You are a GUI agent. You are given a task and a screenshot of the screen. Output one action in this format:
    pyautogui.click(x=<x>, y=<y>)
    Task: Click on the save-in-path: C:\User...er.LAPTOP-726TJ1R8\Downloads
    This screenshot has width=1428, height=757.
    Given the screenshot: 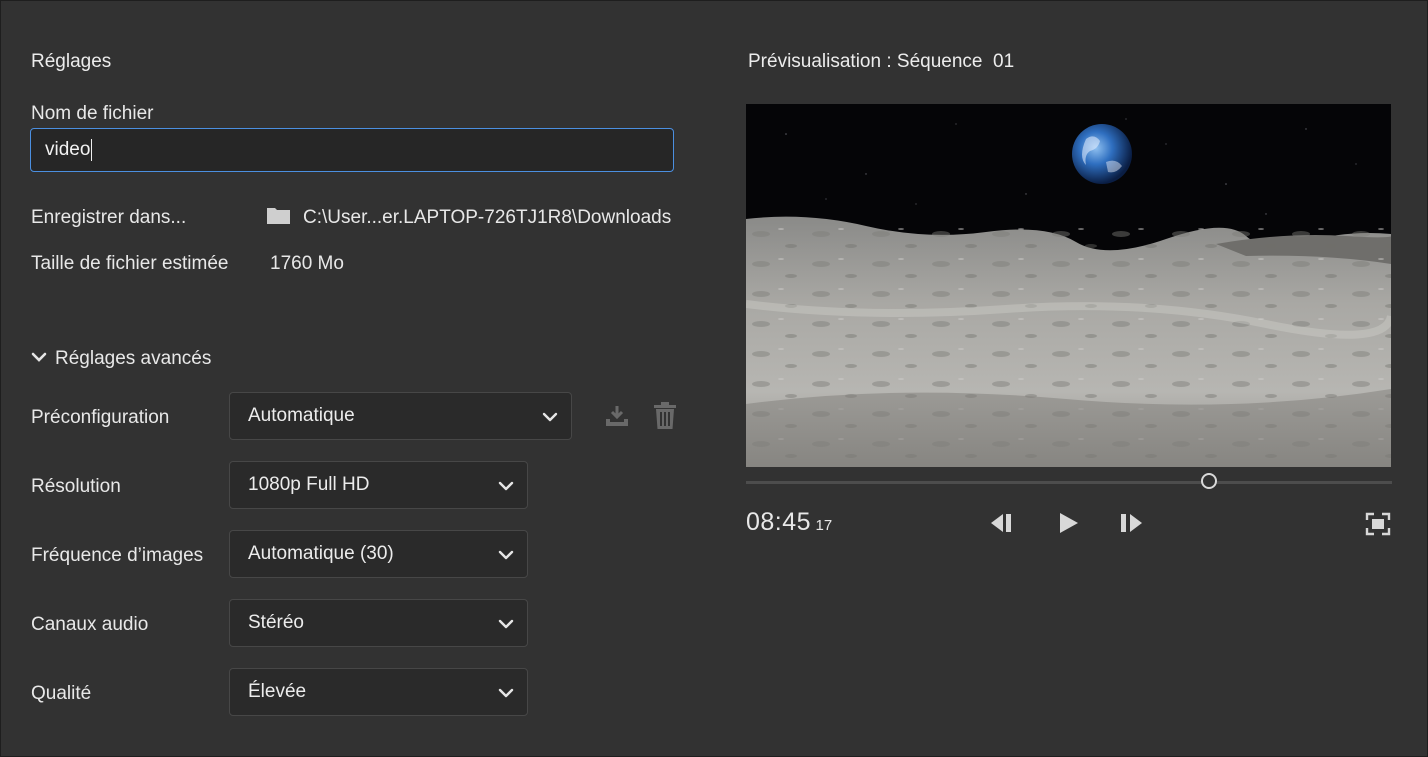 What is the action you would take?
    pyautogui.click(x=487, y=218)
    